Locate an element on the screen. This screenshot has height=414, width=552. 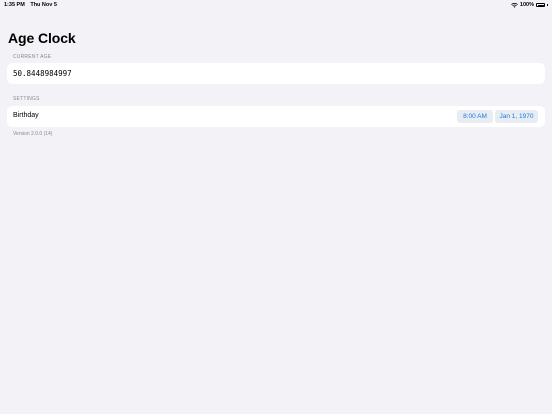
wifi-icon is located at coordinates (514, 5).